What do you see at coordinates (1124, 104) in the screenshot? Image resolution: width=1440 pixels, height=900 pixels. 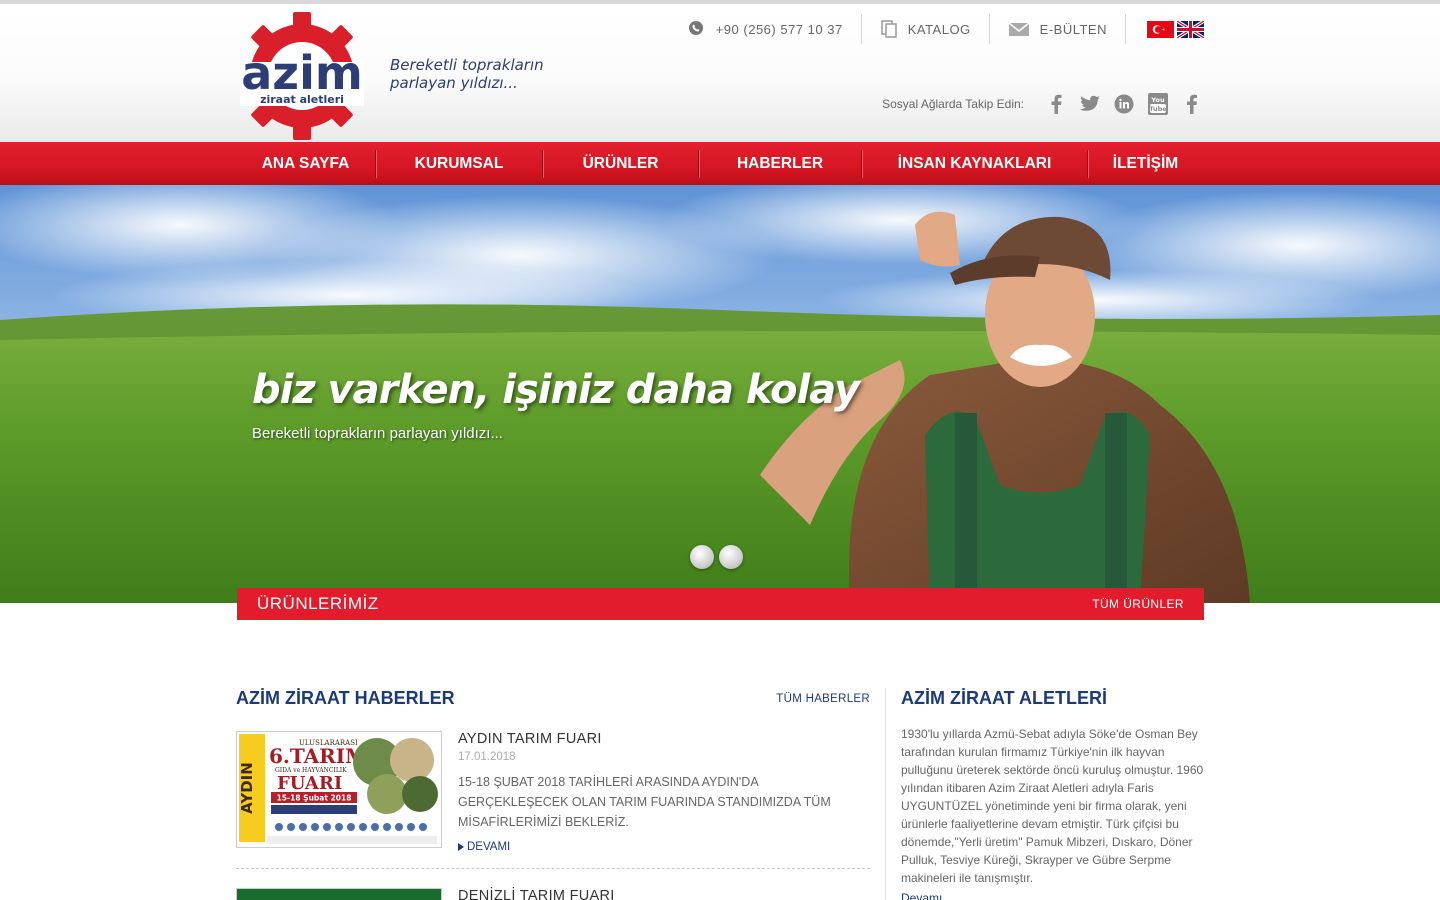 I see `linkedin-icon` at bounding box center [1124, 104].